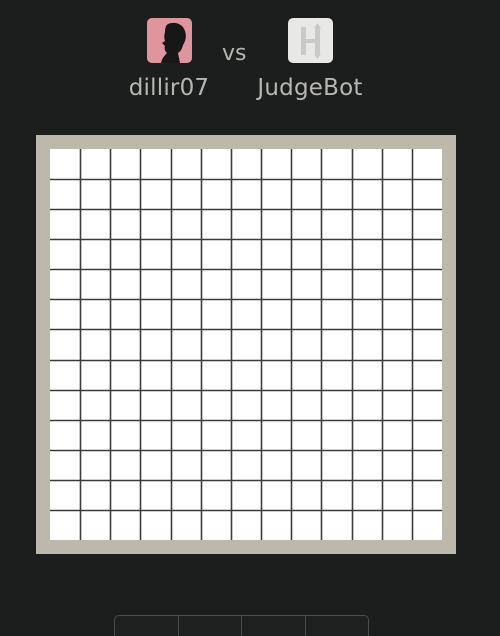  I want to click on first-move-button, so click(147, 626).